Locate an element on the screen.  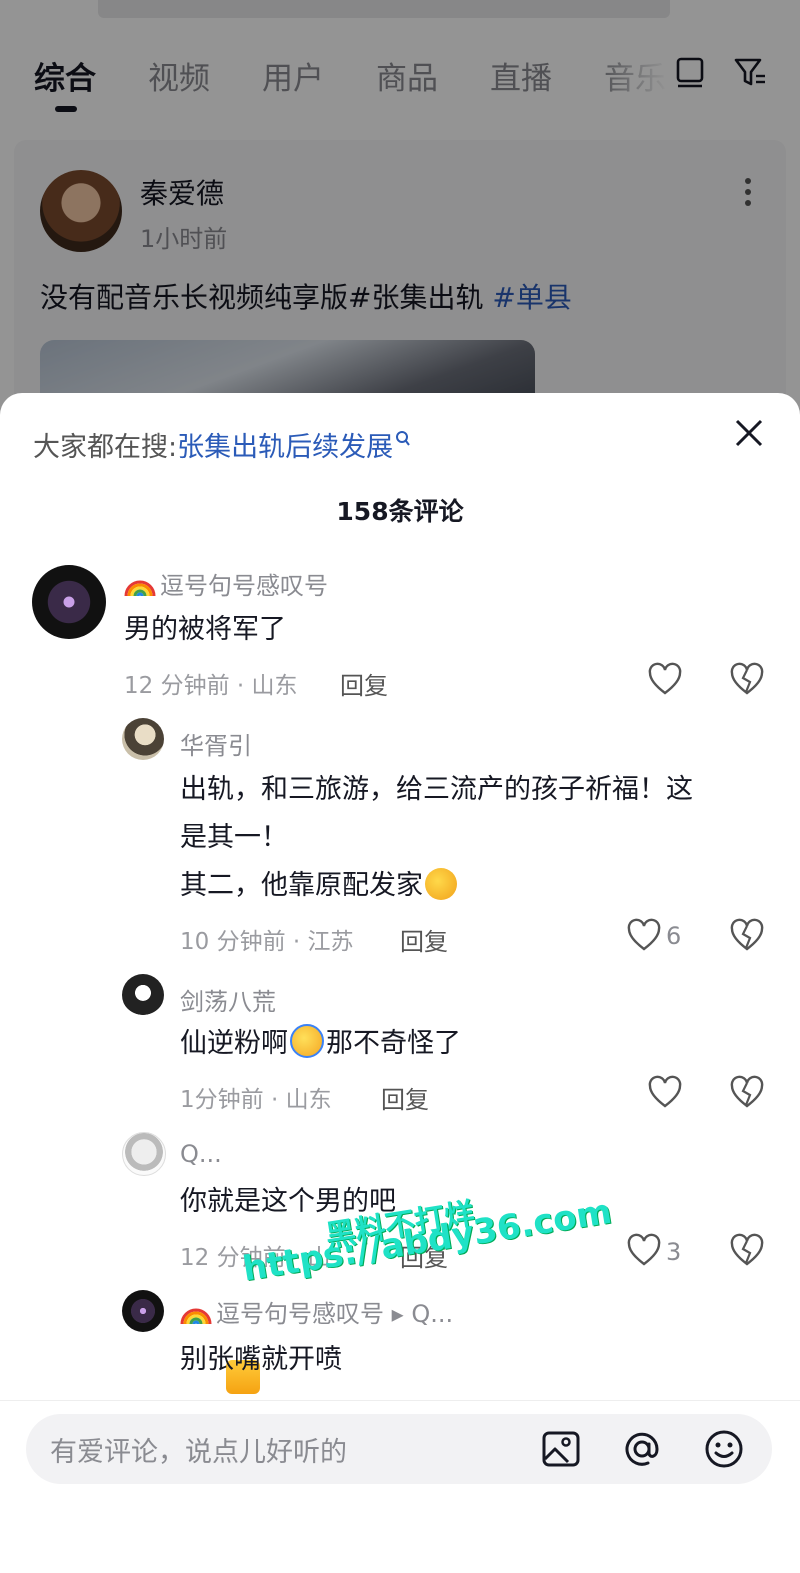
shocked-emoji-icon is located at coordinates (441, 884).